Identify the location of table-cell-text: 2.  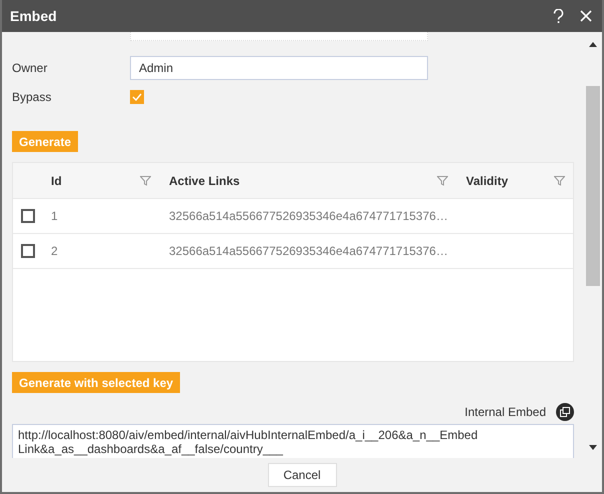
(54, 251).